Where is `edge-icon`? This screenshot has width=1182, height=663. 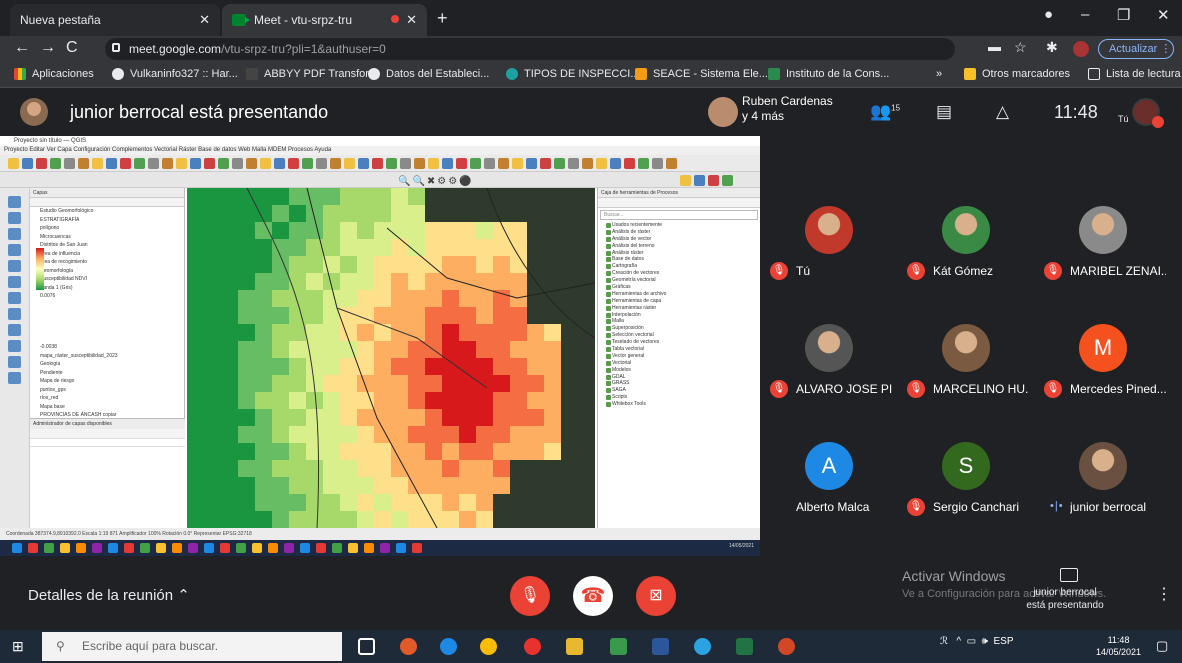
edge-icon is located at coordinates (448, 646).